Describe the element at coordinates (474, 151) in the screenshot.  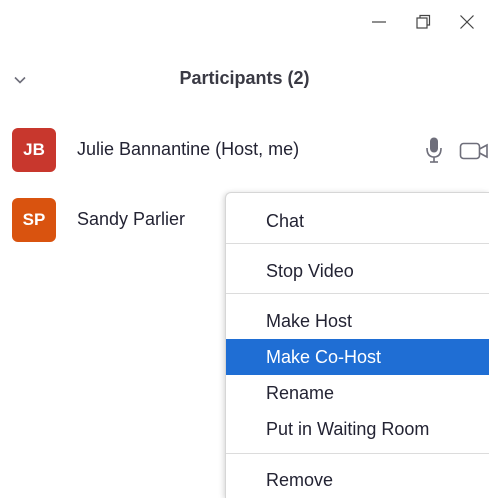
I see `video-camera-icon` at that location.